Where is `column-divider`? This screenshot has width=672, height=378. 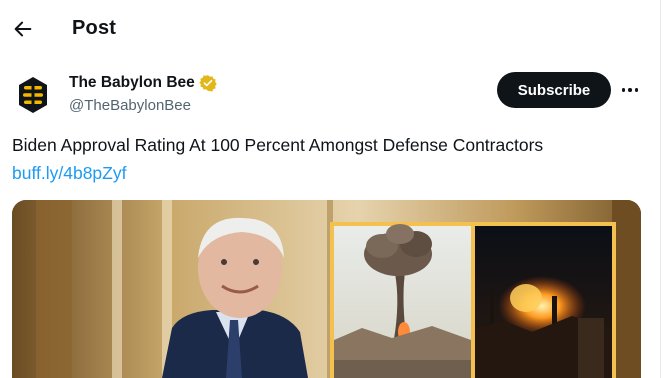
column-divider is located at coordinates (660, 189).